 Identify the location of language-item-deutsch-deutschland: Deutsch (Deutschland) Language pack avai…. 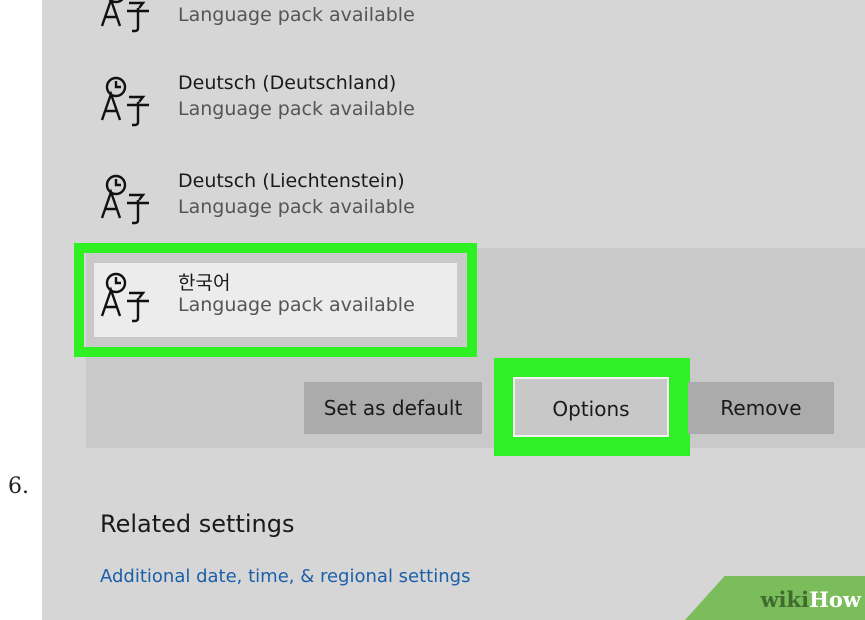
(290, 100).